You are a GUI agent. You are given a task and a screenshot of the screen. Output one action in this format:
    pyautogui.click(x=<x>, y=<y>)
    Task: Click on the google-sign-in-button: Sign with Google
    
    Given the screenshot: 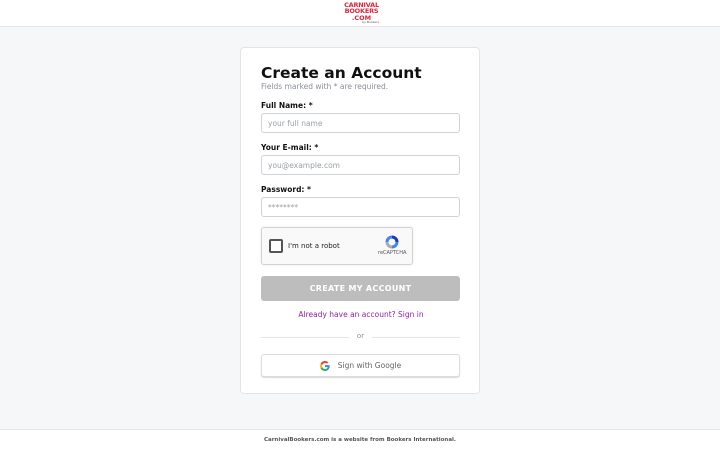 What is the action you would take?
    pyautogui.click(x=360, y=365)
    